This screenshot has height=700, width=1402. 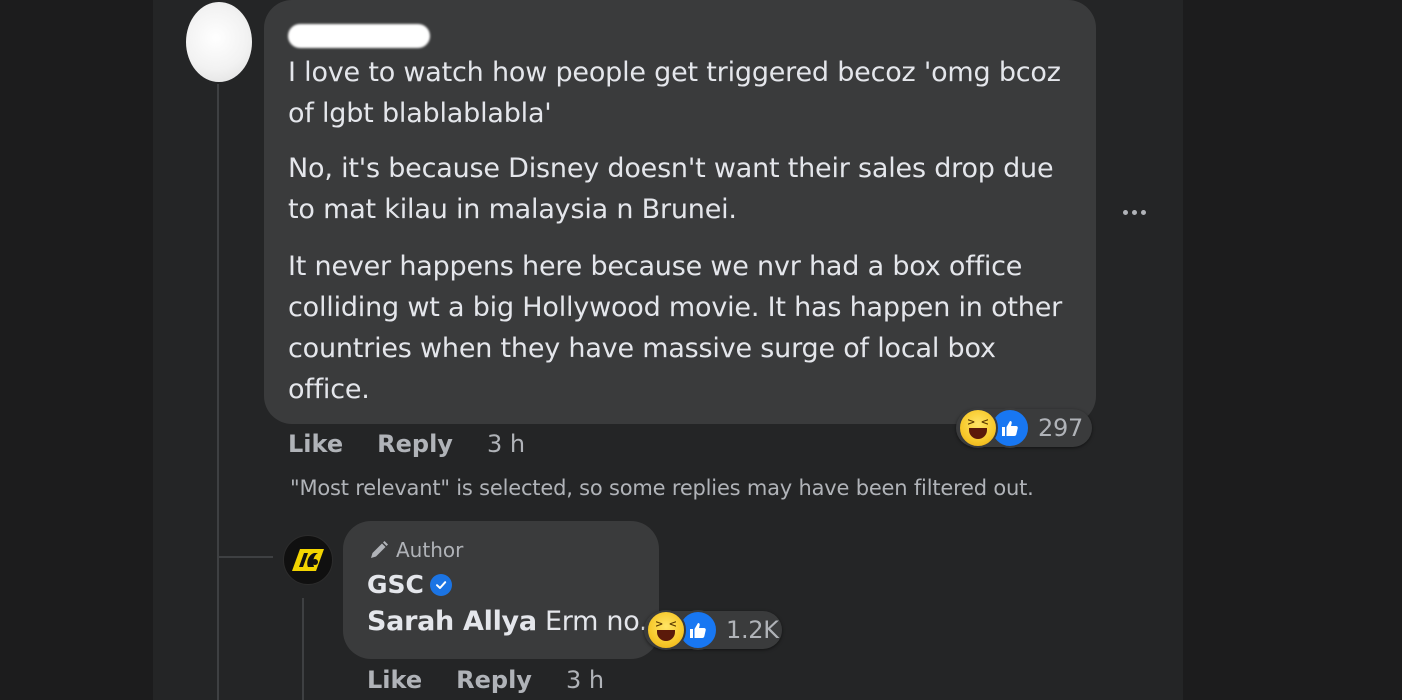 I want to click on commenter-name-redacted, so click(x=359, y=36).